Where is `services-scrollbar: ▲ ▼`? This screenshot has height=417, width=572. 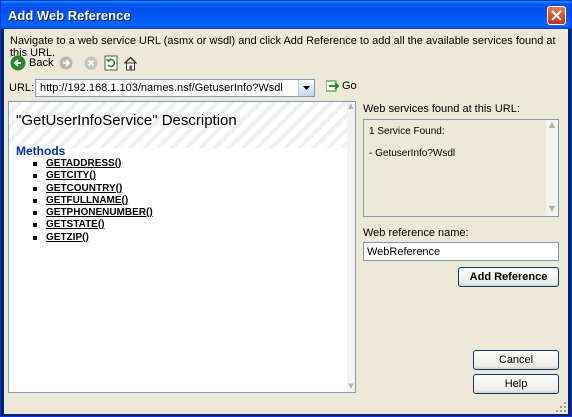
services-scrollbar: ▲ ▼ is located at coordinates (552, 168).